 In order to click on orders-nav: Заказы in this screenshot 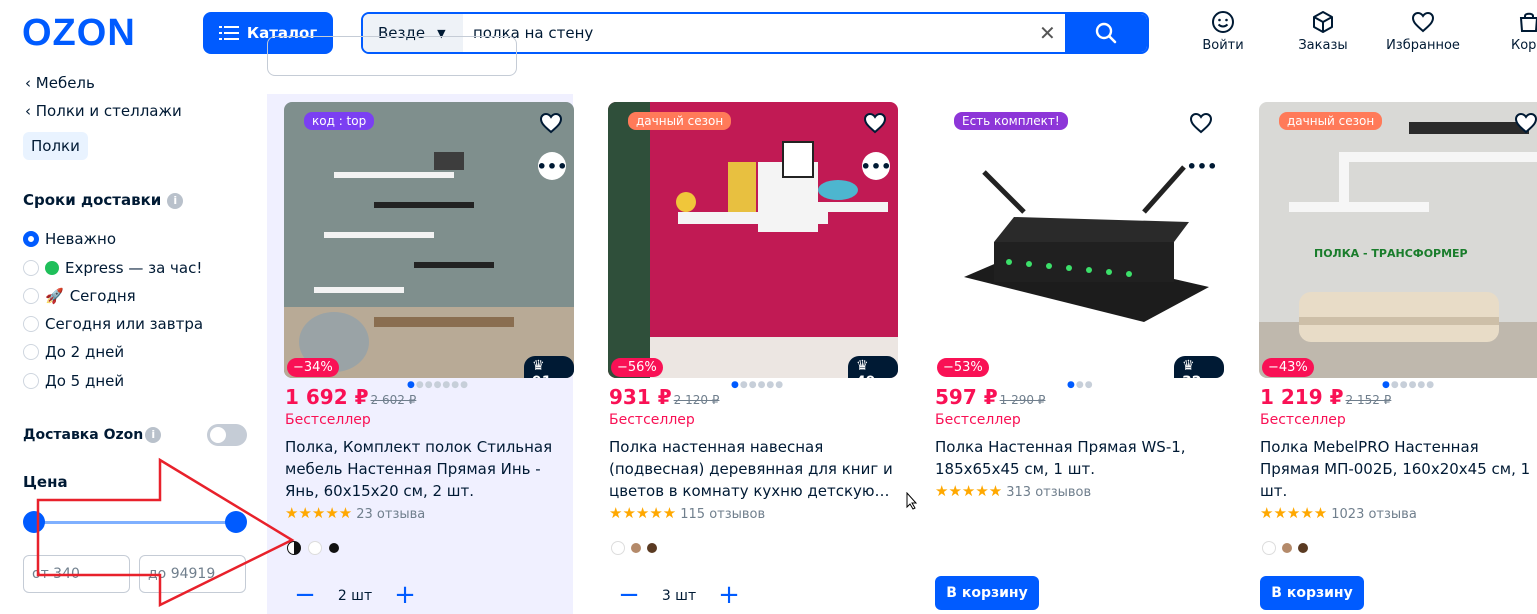, I will do `click(1323, 31)`.